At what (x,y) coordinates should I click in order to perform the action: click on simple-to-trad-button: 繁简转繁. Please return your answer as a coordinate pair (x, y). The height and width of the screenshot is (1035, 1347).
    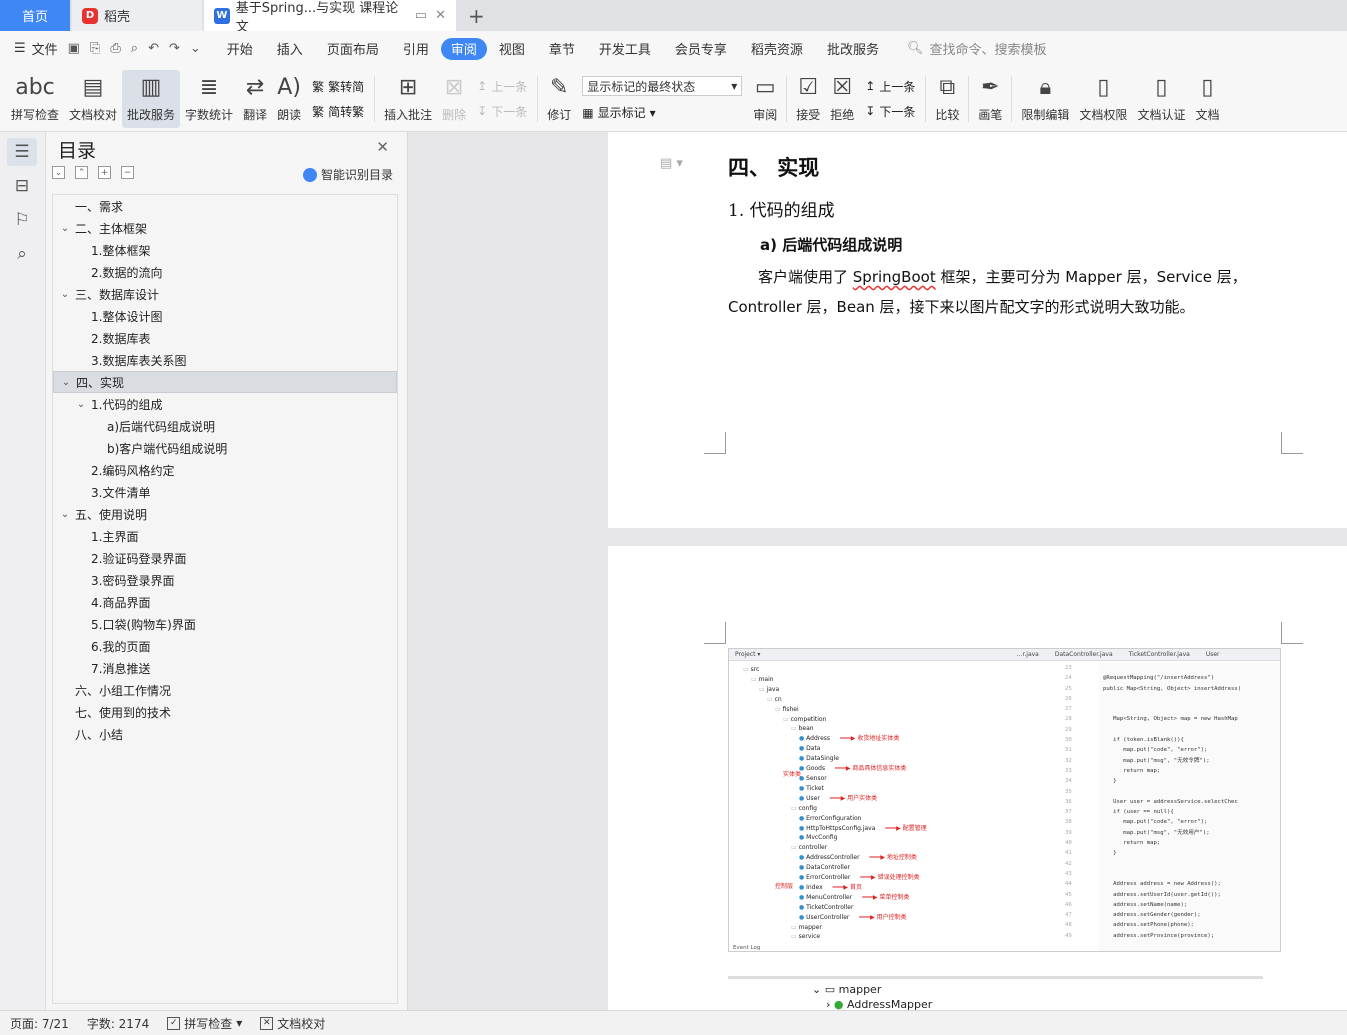
    Looking at the image, I should click on (338, 111).